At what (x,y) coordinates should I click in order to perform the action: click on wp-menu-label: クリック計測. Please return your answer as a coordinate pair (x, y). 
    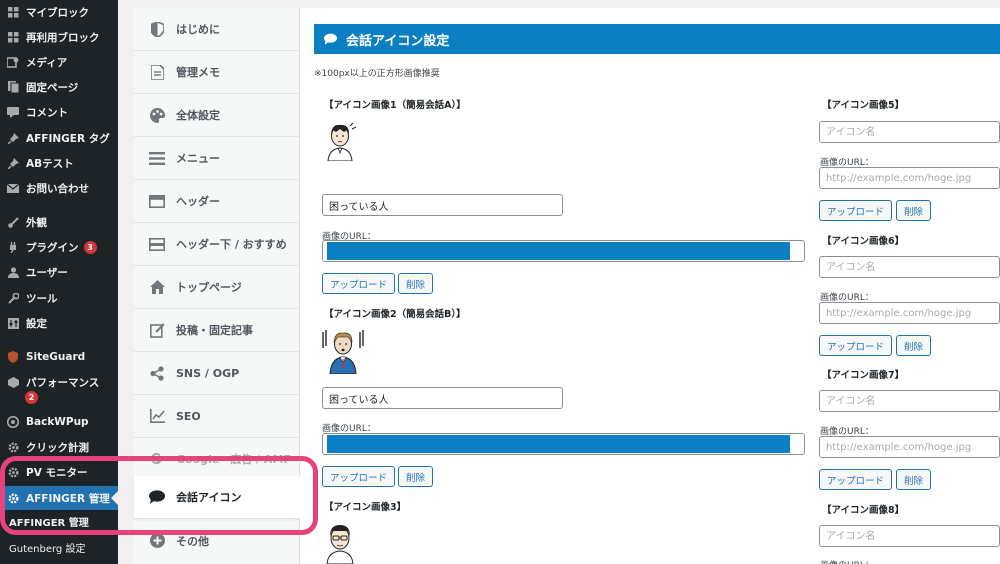
    Looking at the image, I should click on (57, 447).